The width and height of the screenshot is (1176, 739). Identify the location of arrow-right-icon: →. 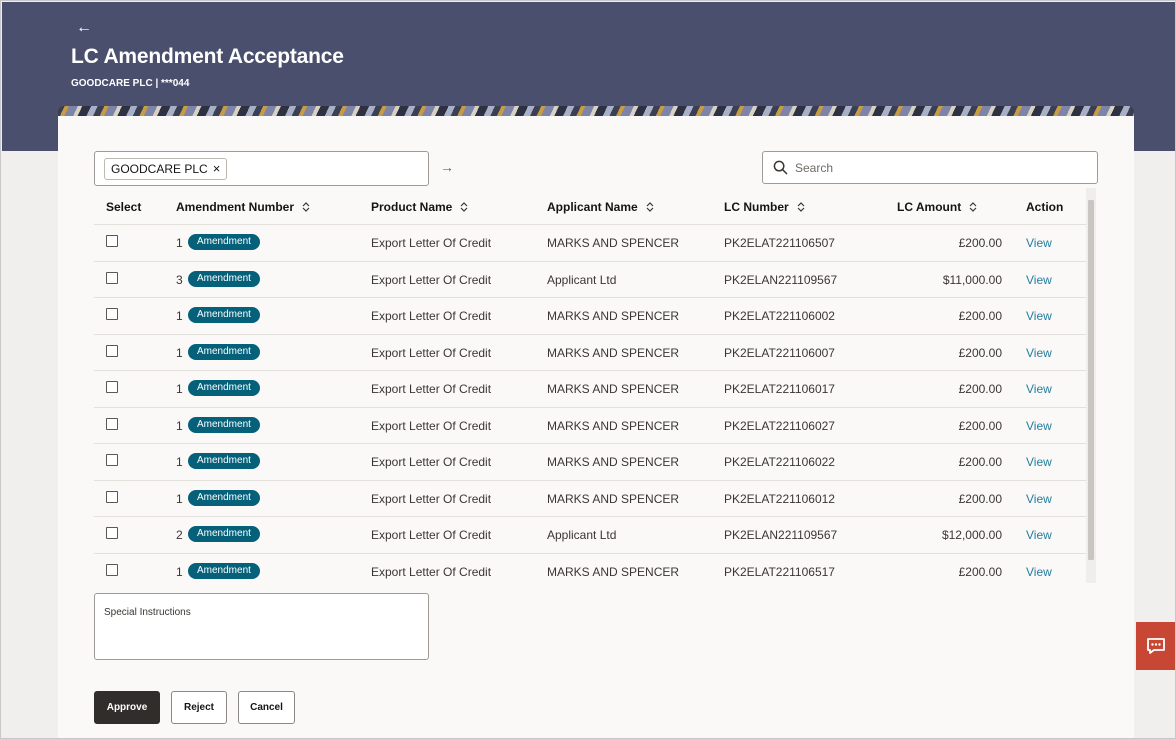
(447, 167).